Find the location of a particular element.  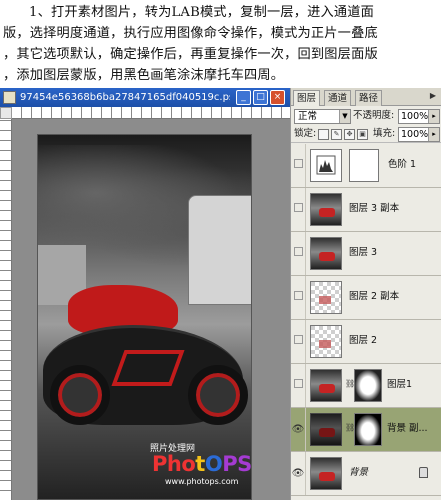

blend-row: 正常 ▼ 不透明度: 100% ▸ is located at coordinates (366, 116).